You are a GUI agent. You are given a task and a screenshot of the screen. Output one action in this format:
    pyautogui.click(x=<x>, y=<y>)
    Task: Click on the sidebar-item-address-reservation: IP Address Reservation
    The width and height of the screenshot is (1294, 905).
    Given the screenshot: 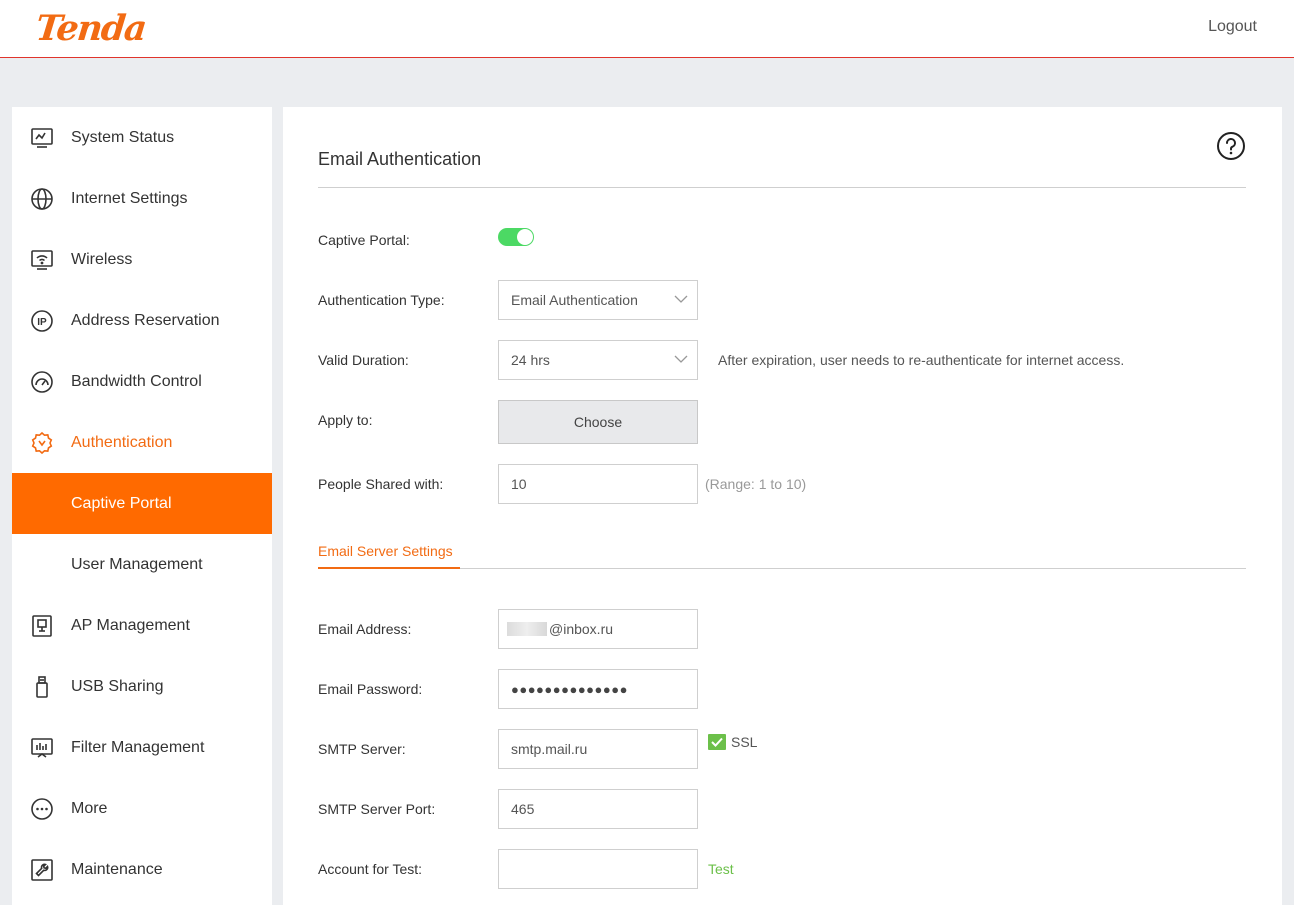 What is the action you would take?
    pyautogui.click(x=142, y=320)
    